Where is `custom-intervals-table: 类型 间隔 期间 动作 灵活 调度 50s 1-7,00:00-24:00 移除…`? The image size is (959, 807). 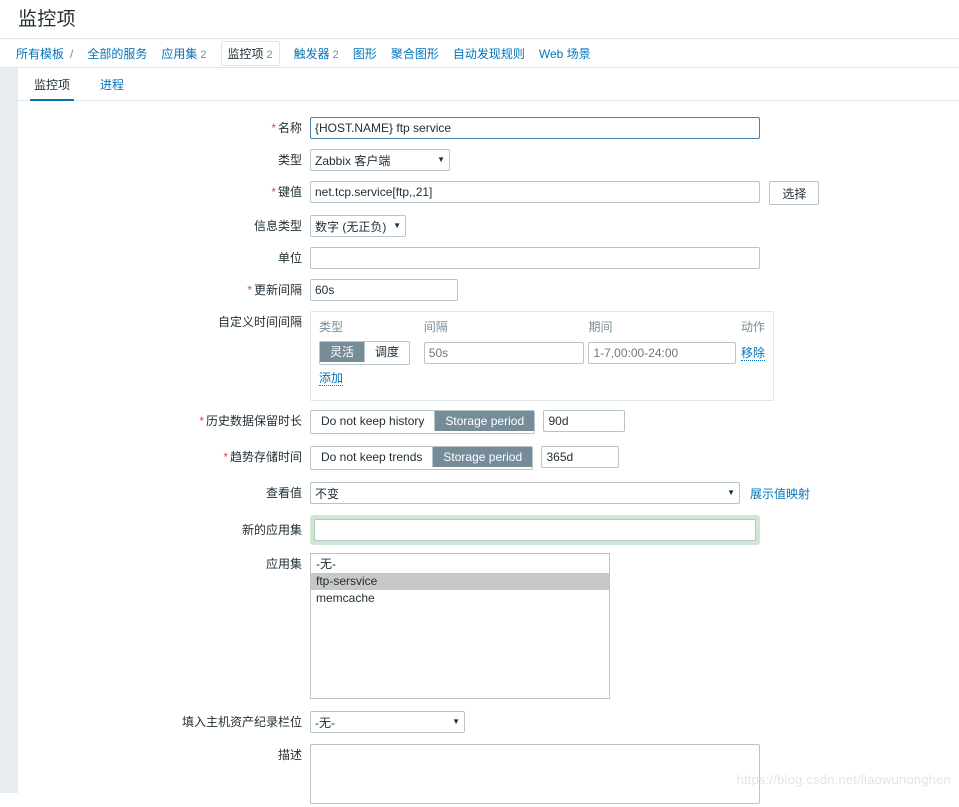 custom-intervals-table: 类型 间隔 期间 动作 灵活 调度 50s 1-7,00:00-24:00 移除… is located at coordinates (542, 355).